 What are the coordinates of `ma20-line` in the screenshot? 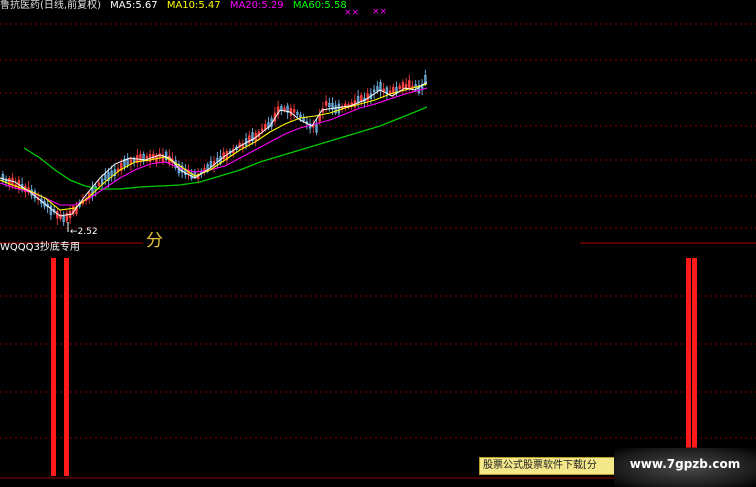 It's located at (214, 146).